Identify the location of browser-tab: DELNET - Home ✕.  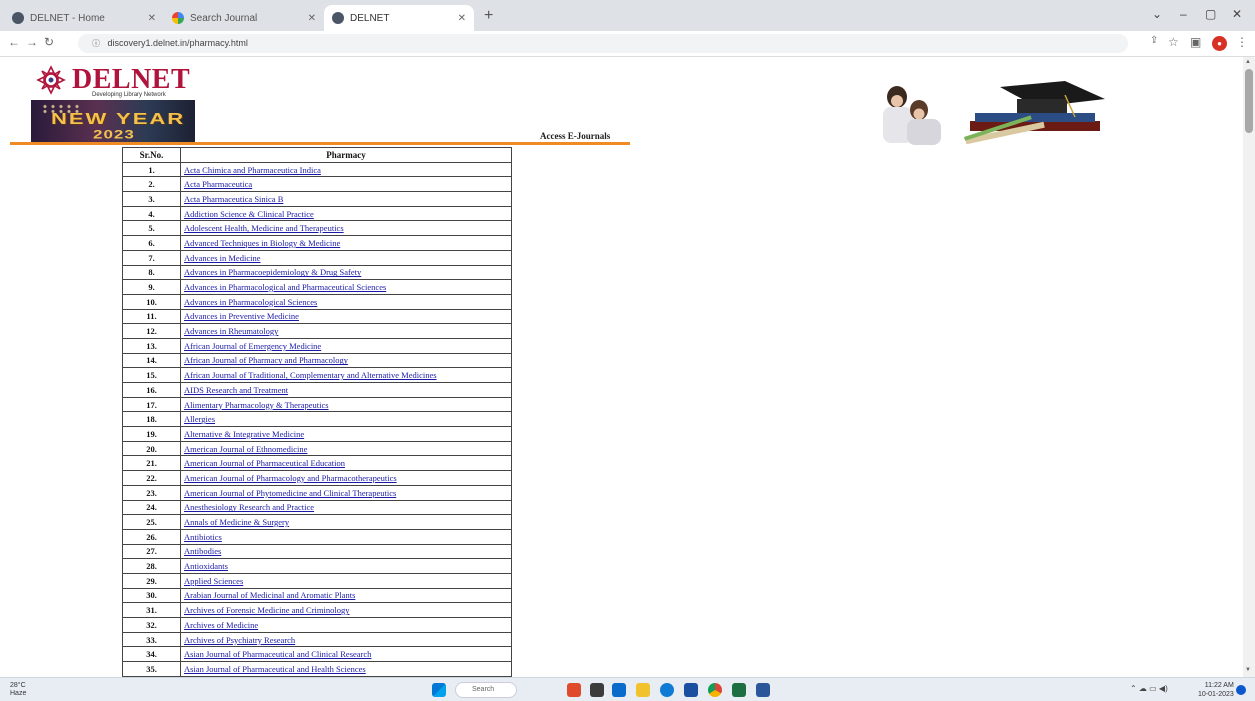
(84, 18).